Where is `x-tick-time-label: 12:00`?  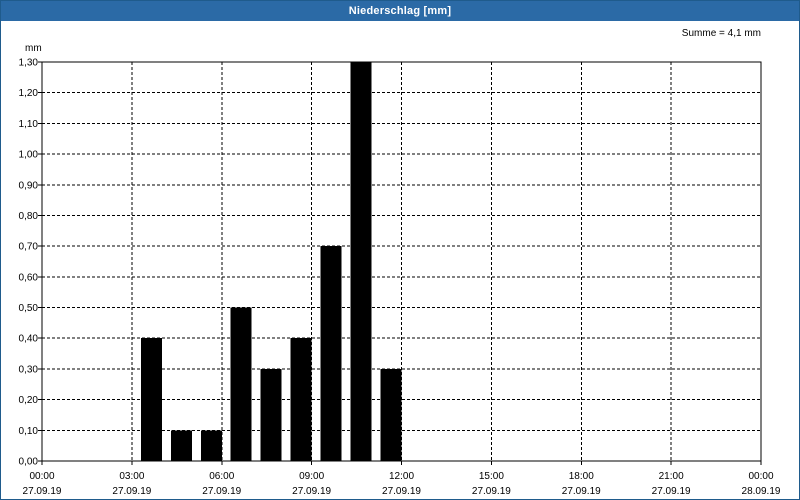 x-tick-time-label: 12:00 is located at coordinates (401, 476).